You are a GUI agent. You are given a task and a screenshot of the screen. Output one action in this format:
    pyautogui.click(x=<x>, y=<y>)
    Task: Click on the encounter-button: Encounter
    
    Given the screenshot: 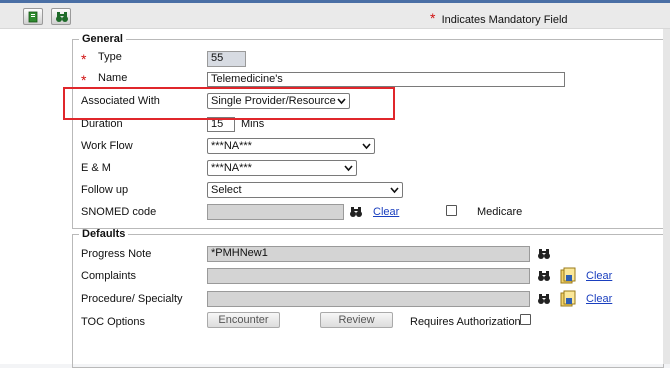 What is the action you would take?
    pyautogui.click(x=243, y=320)
    